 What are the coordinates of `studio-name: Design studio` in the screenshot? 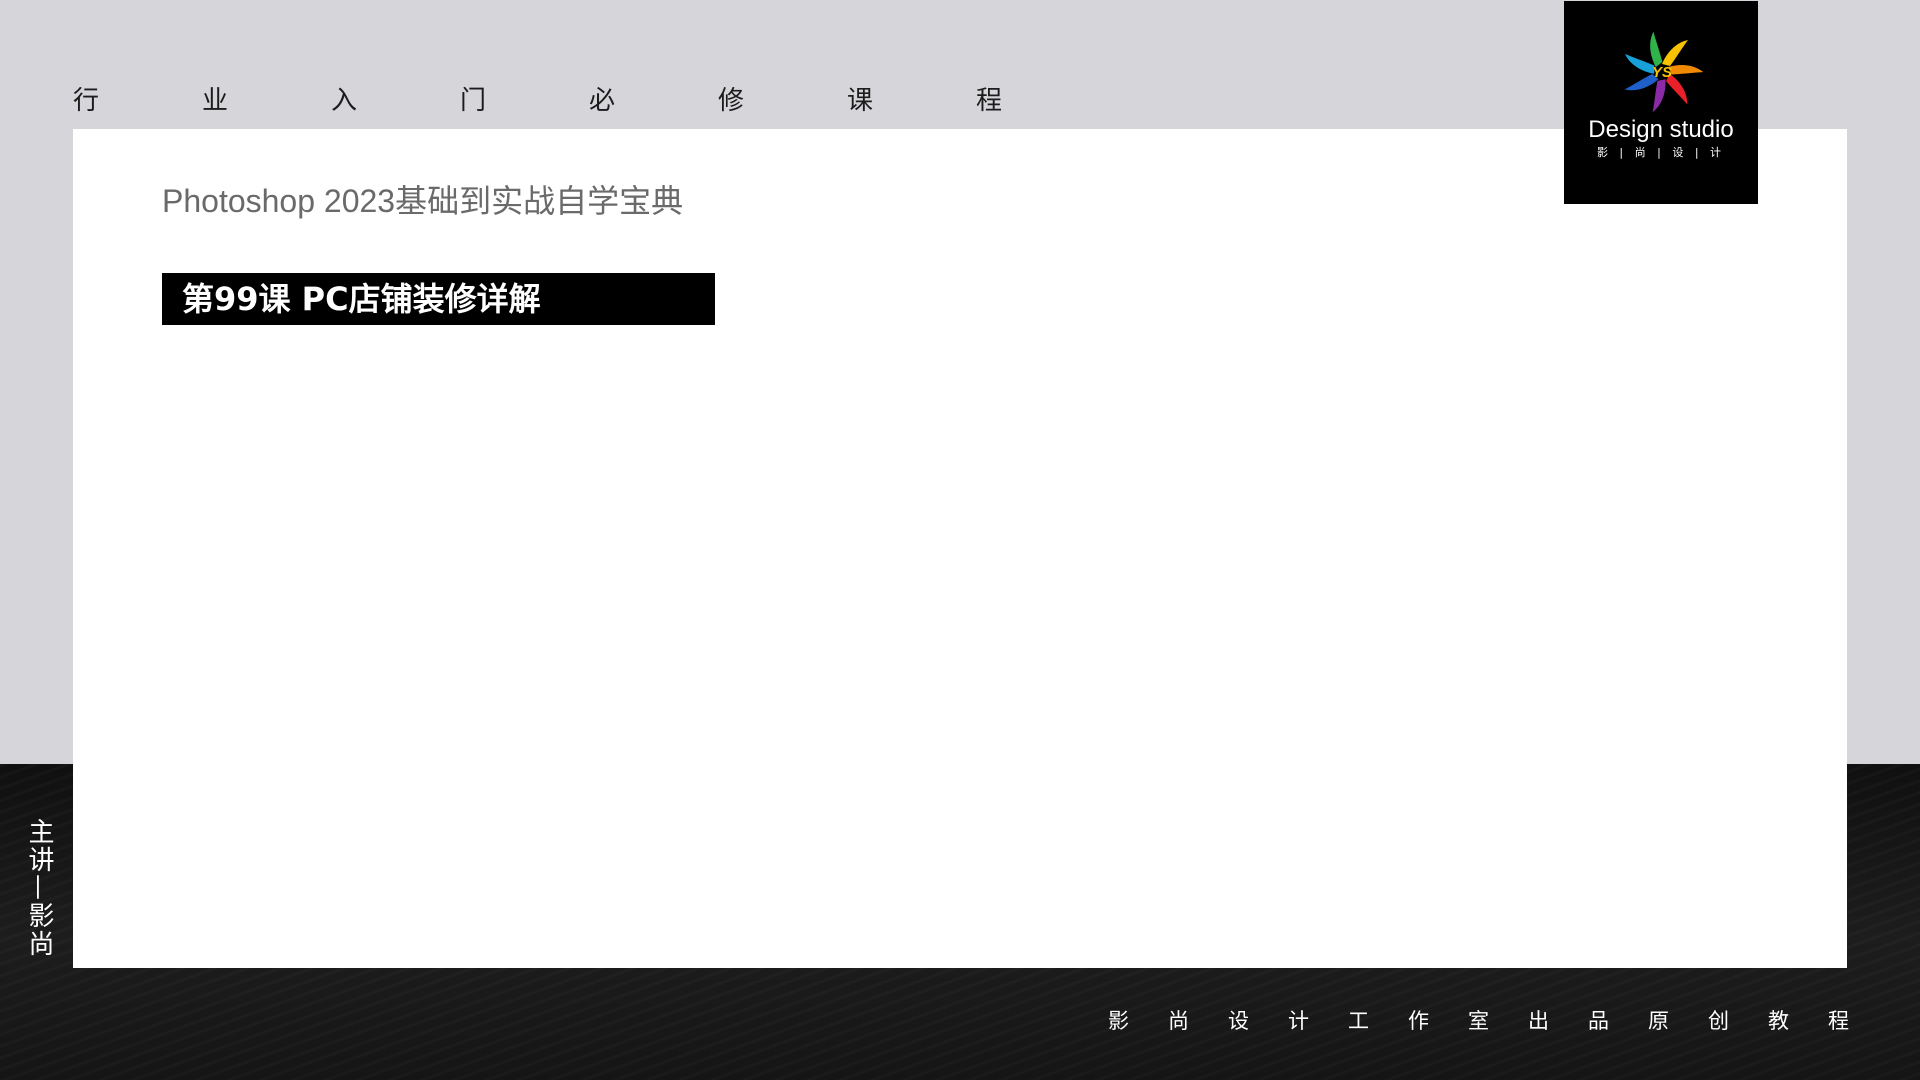 It's located at (1661, 129).